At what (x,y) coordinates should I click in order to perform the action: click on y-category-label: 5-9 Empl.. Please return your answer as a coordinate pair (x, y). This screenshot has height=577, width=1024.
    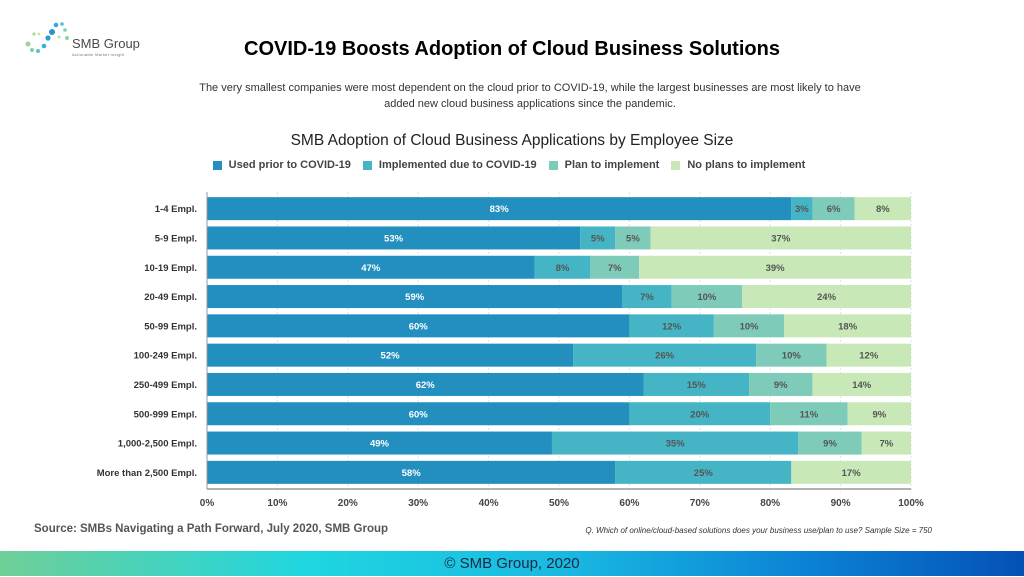
    Looking at the image, I should click on (176, 238).